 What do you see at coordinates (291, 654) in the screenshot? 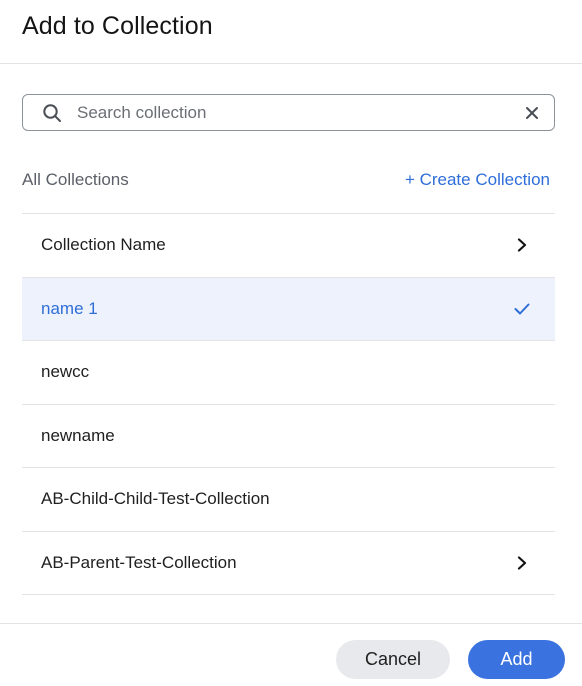
I see `dialog-footer: Cancel Add` at bounding box center [291, 654].